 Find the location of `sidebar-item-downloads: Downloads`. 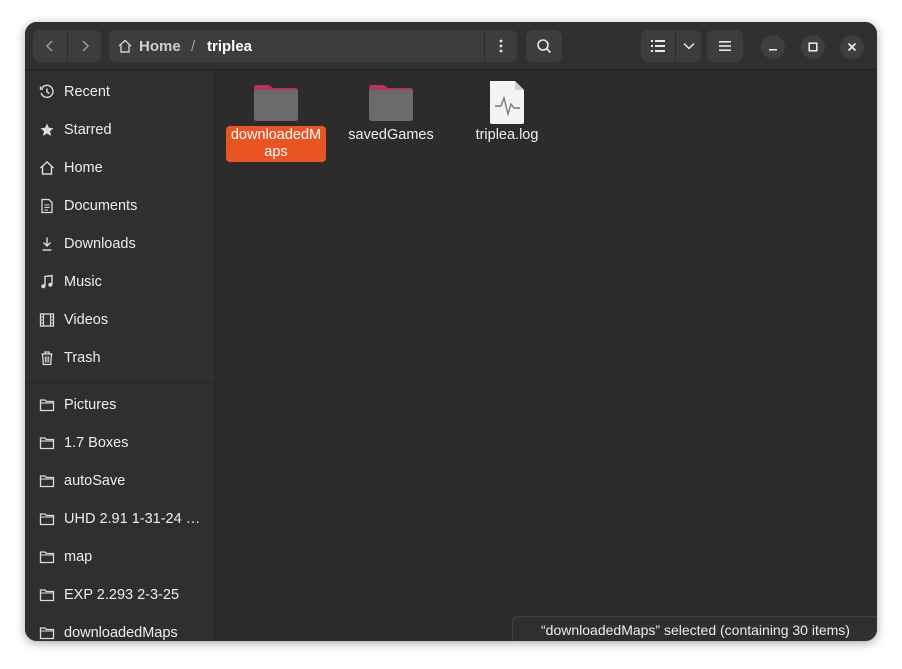

sidebar-item-downloads: Downloads is located at coordinates (119, 244).